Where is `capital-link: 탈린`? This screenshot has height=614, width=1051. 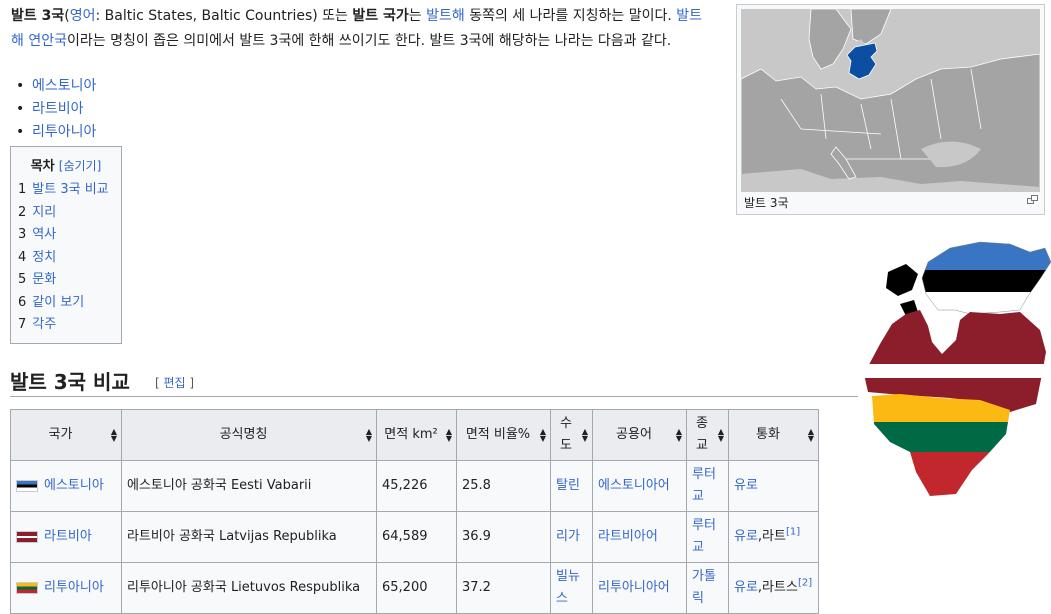 capital-link: 탈린 is located at coordinates (568, 485).